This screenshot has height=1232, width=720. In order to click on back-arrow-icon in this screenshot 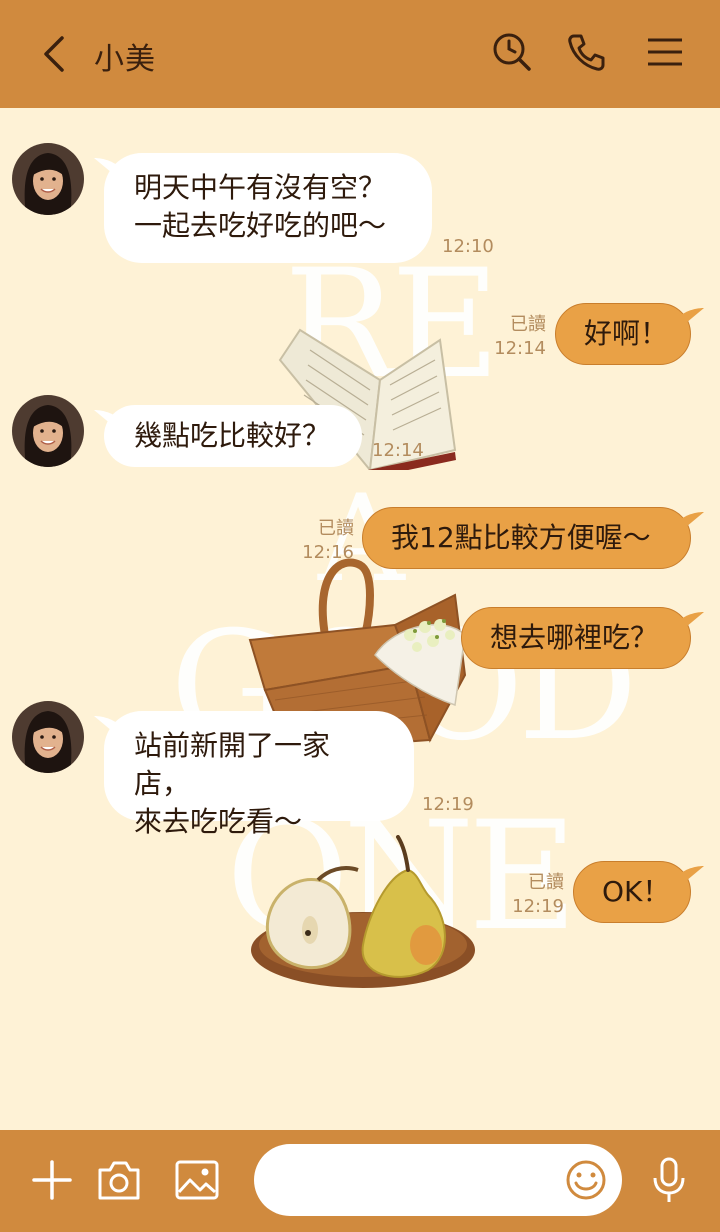, I will do `click(54, 54)`.